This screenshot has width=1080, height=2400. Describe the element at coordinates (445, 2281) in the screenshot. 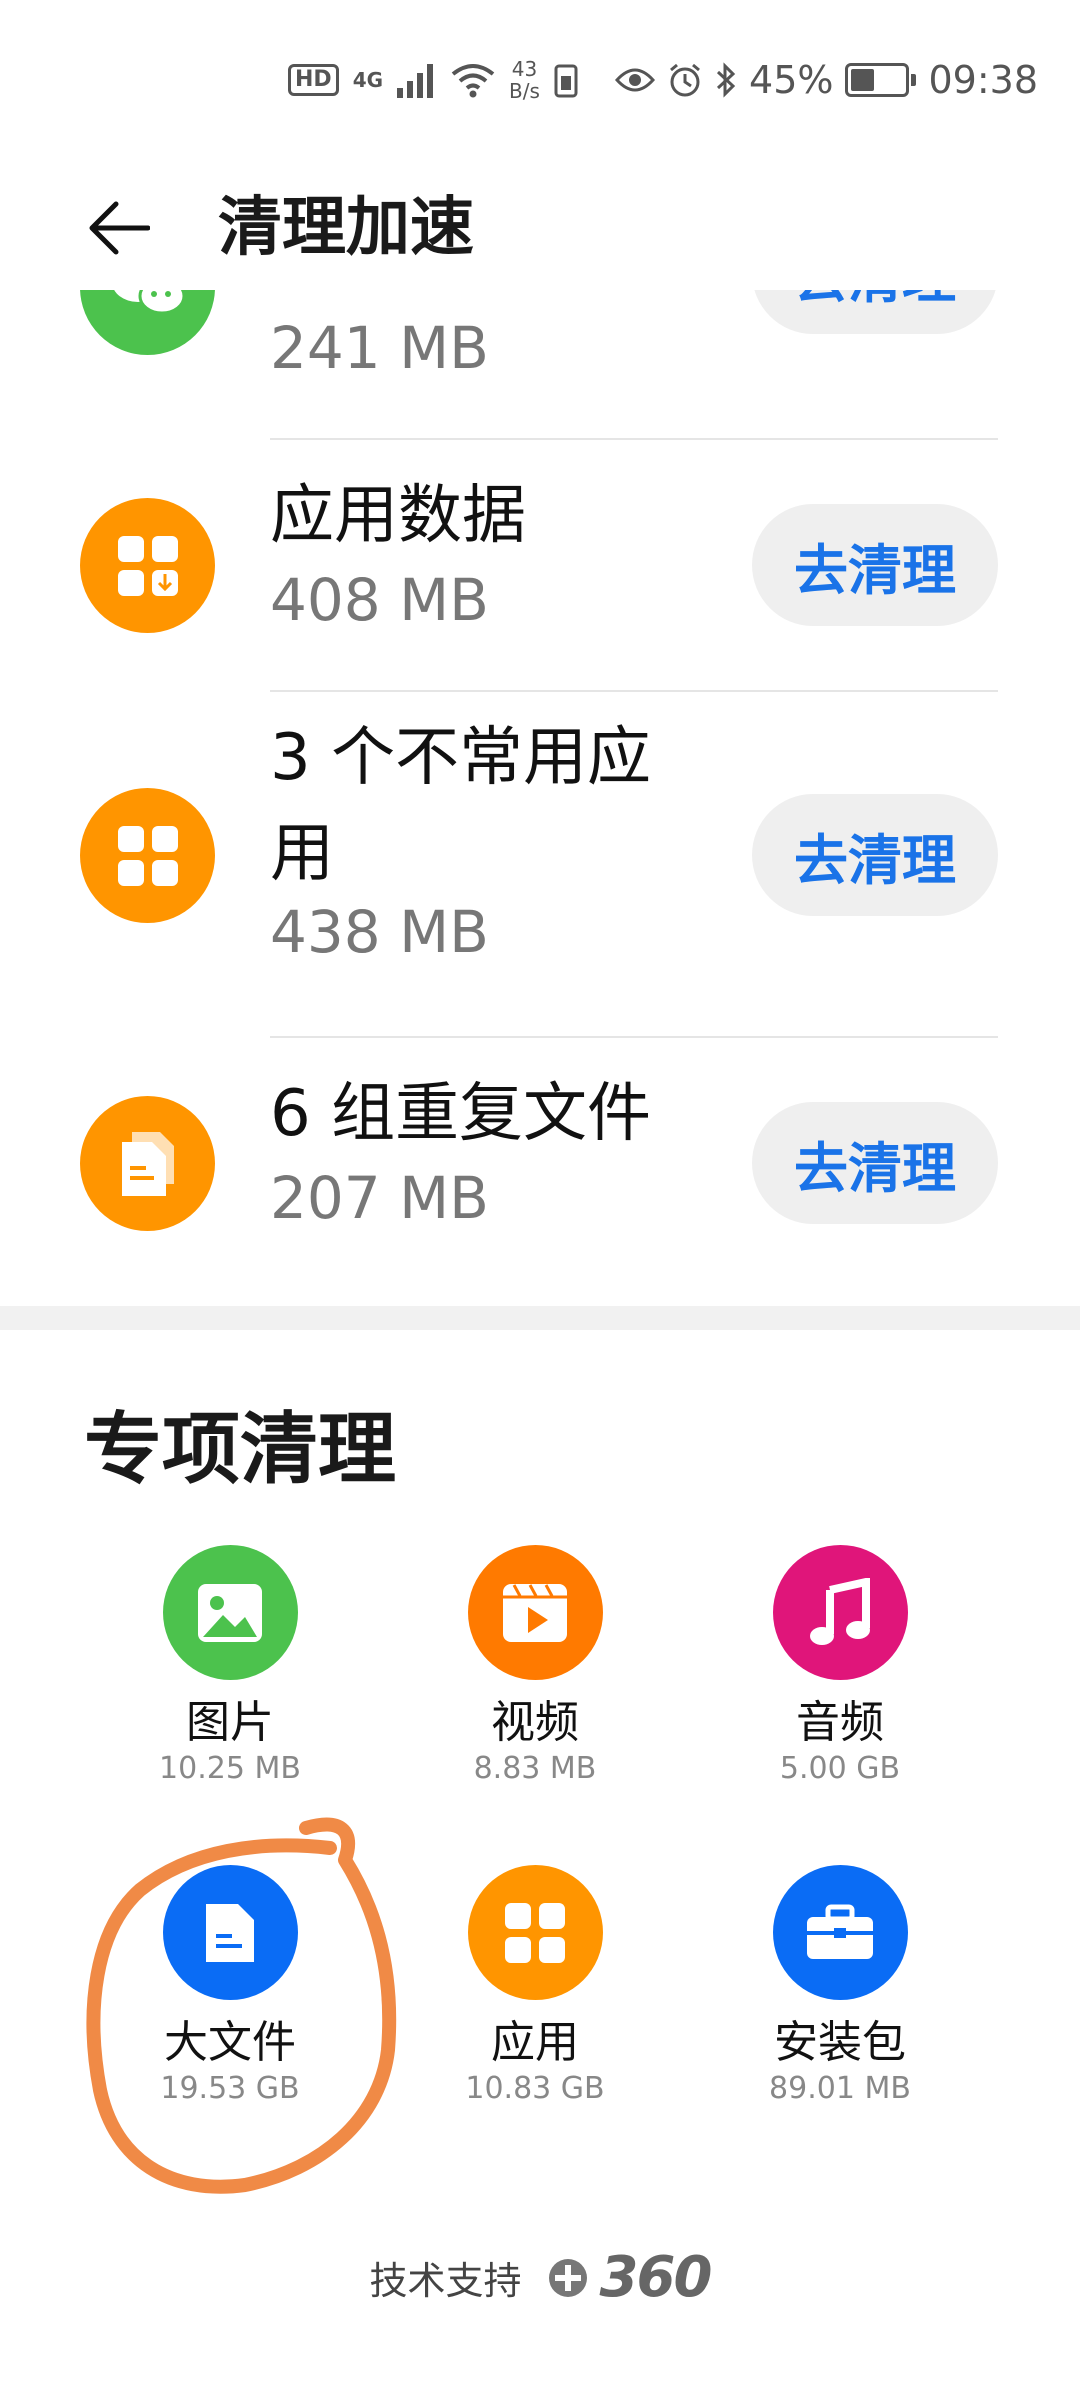

I see `footer-text: 技术支持` at that location.